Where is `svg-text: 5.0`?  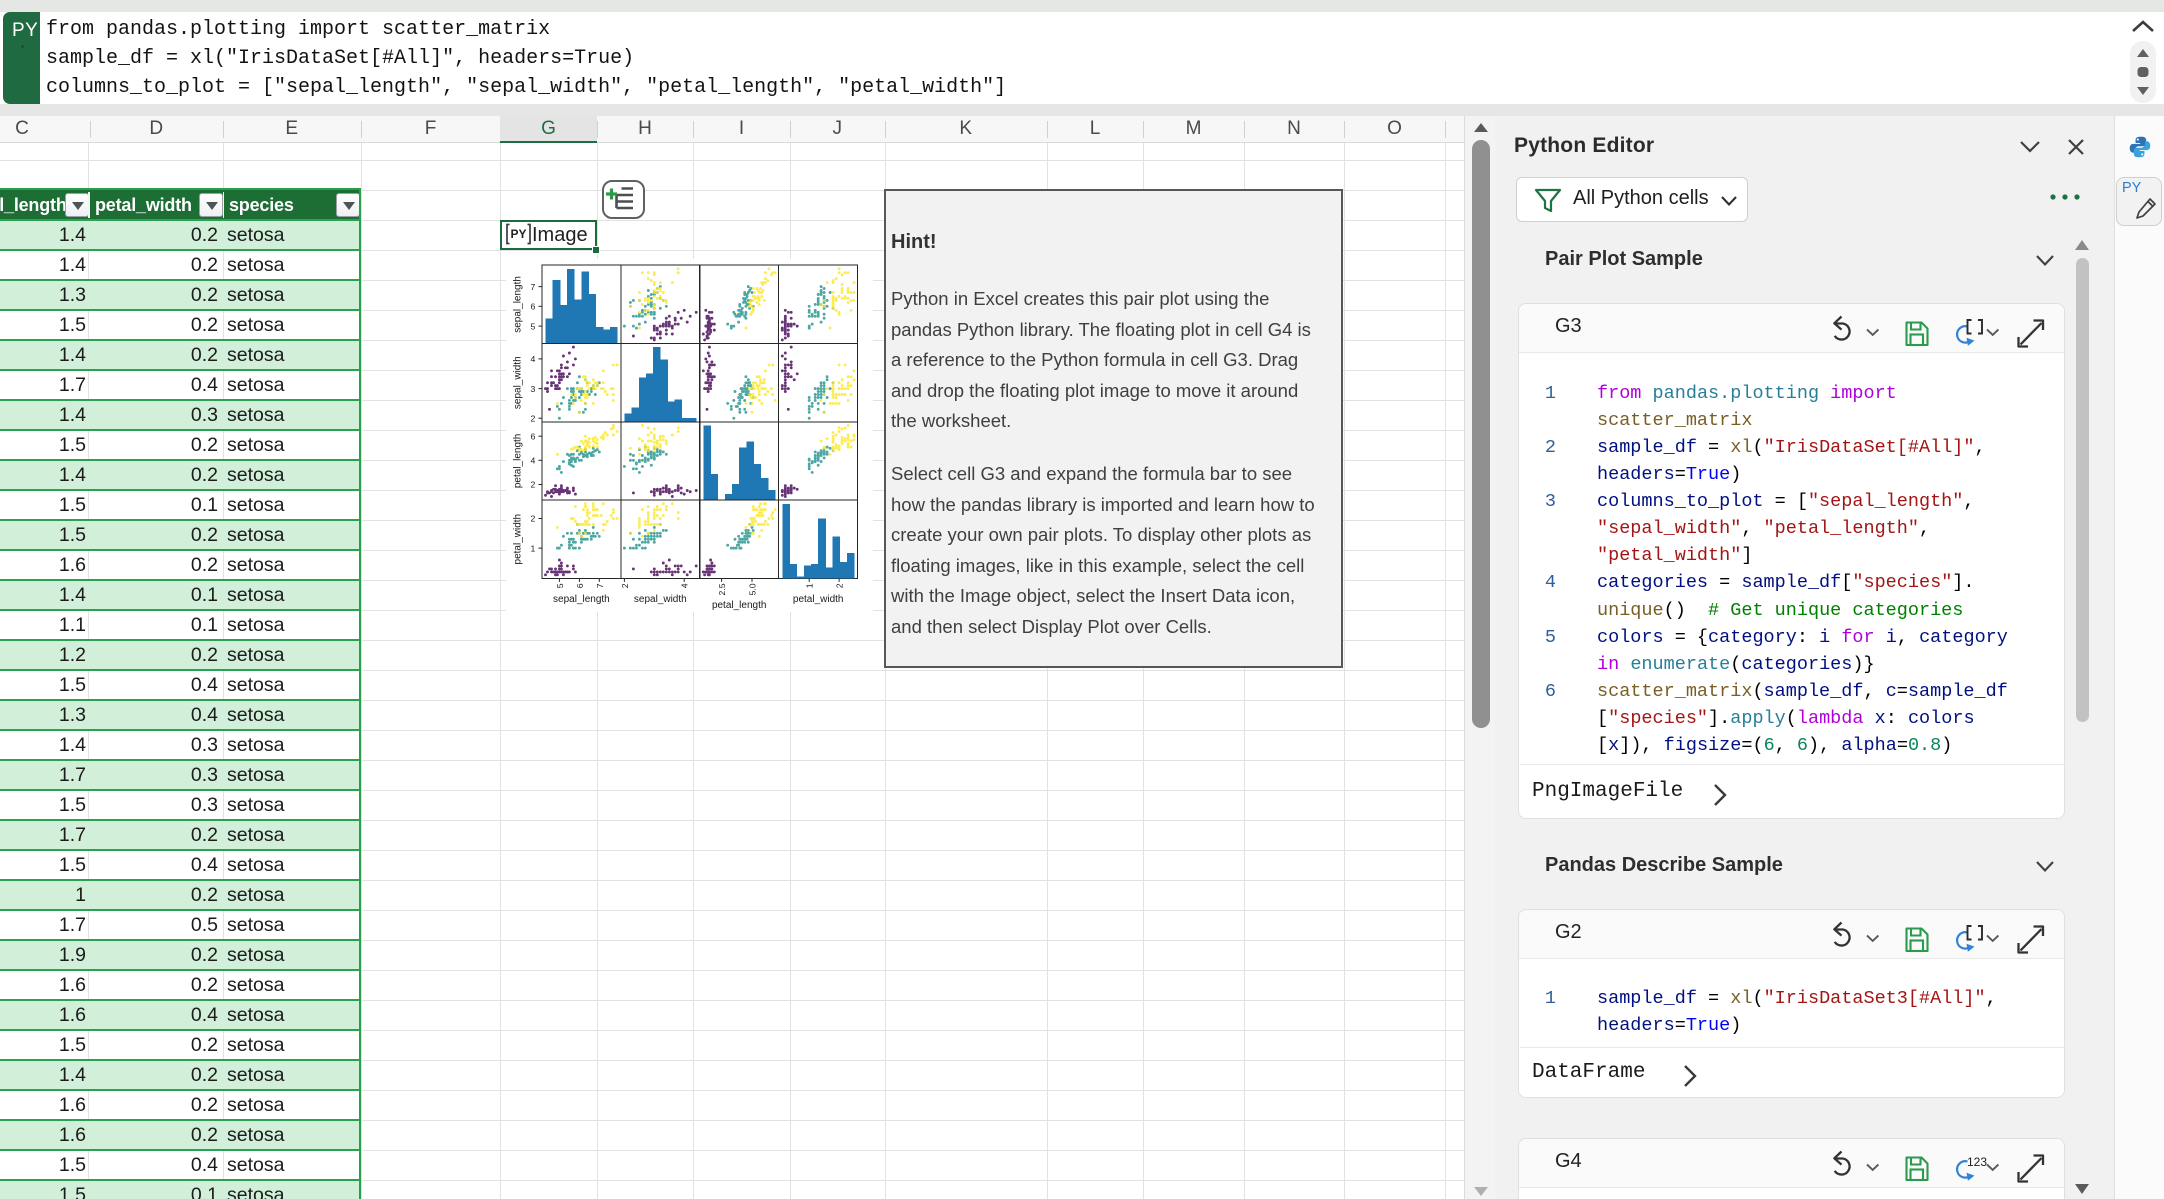
svg-text: 5.0 is located at coordinates (753, 589).